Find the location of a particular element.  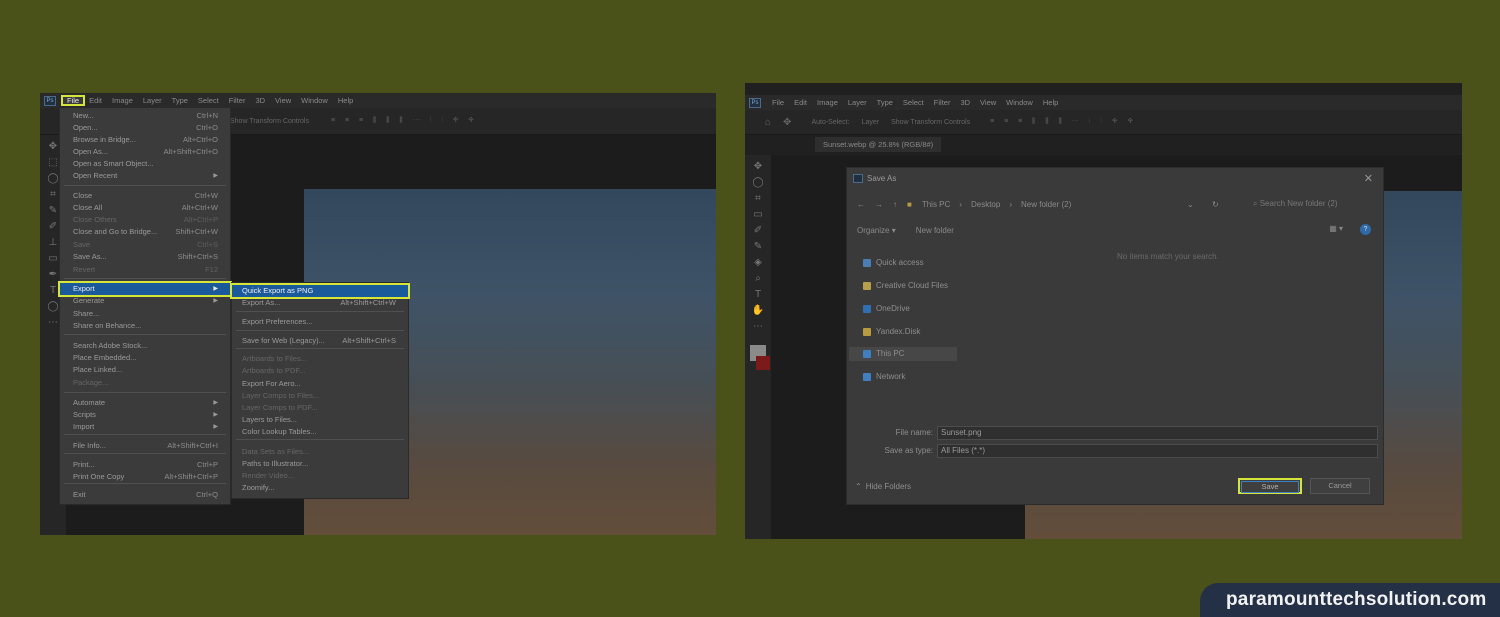

file-menu-item: Scripts ▶ is located at coordinates (145, 415).